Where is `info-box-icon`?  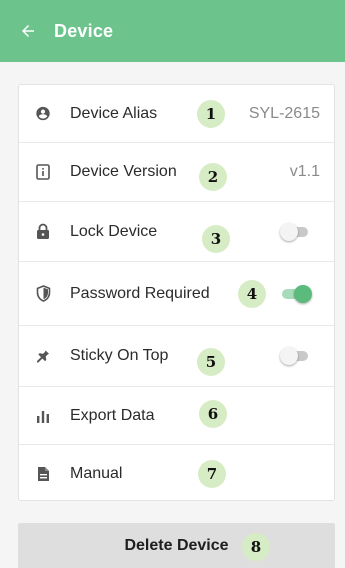 info-box-icon is located at coordinates (43, 172).